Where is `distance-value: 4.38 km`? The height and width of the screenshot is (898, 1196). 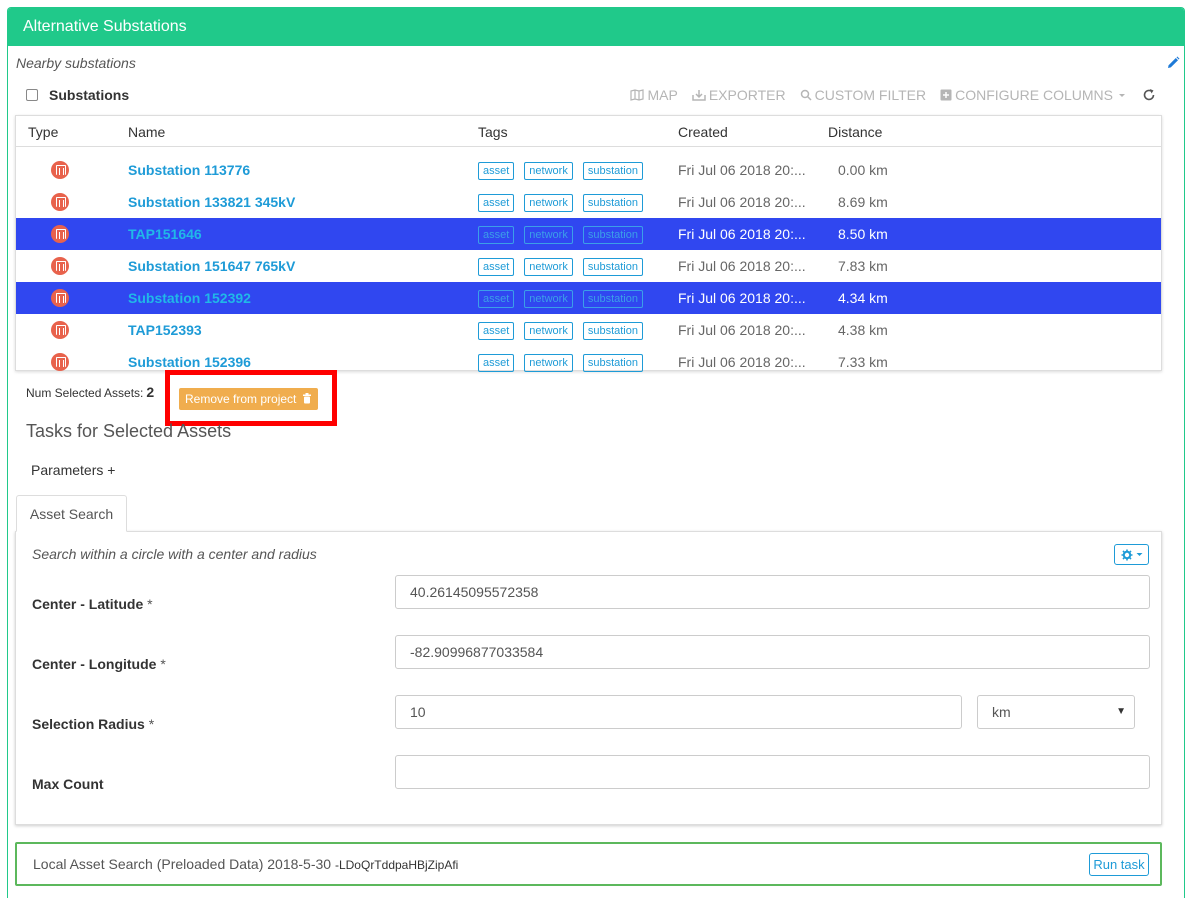 distance-value: 4.38 km is located at coordinates (863, 330).